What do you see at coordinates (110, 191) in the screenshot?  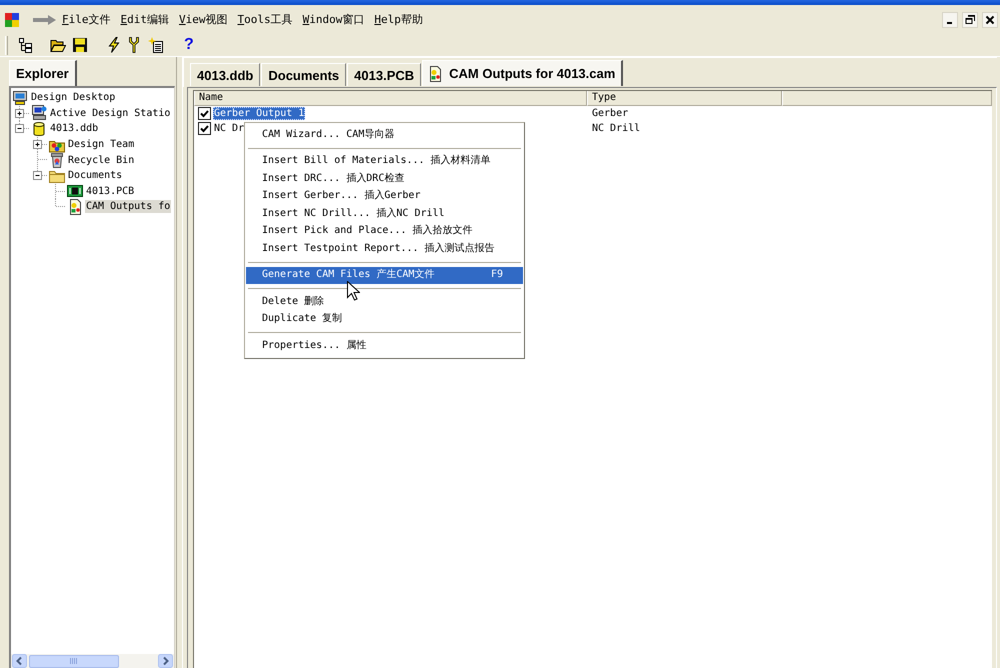 I see `tree-item: 4013.PCB` at bounding box center [110, 191].